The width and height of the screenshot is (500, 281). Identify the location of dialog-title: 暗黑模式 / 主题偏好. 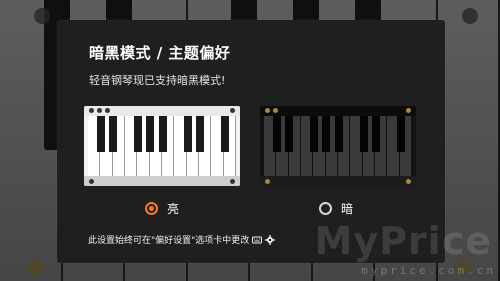
(160, 53).